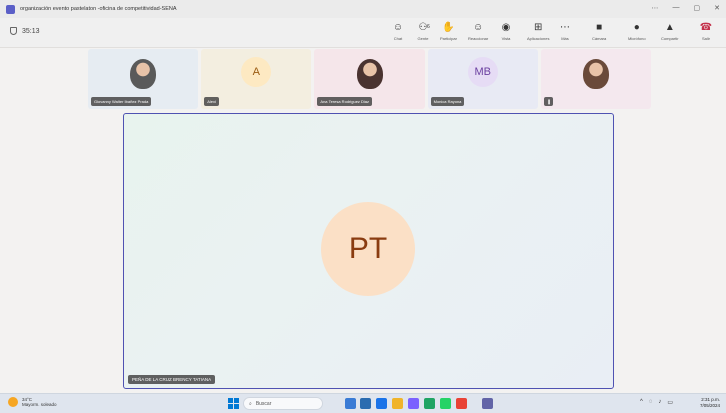 This screenshot has height=413, width=726. I want to click on camera-off-button: ■ Cámara, so click(599, 31).